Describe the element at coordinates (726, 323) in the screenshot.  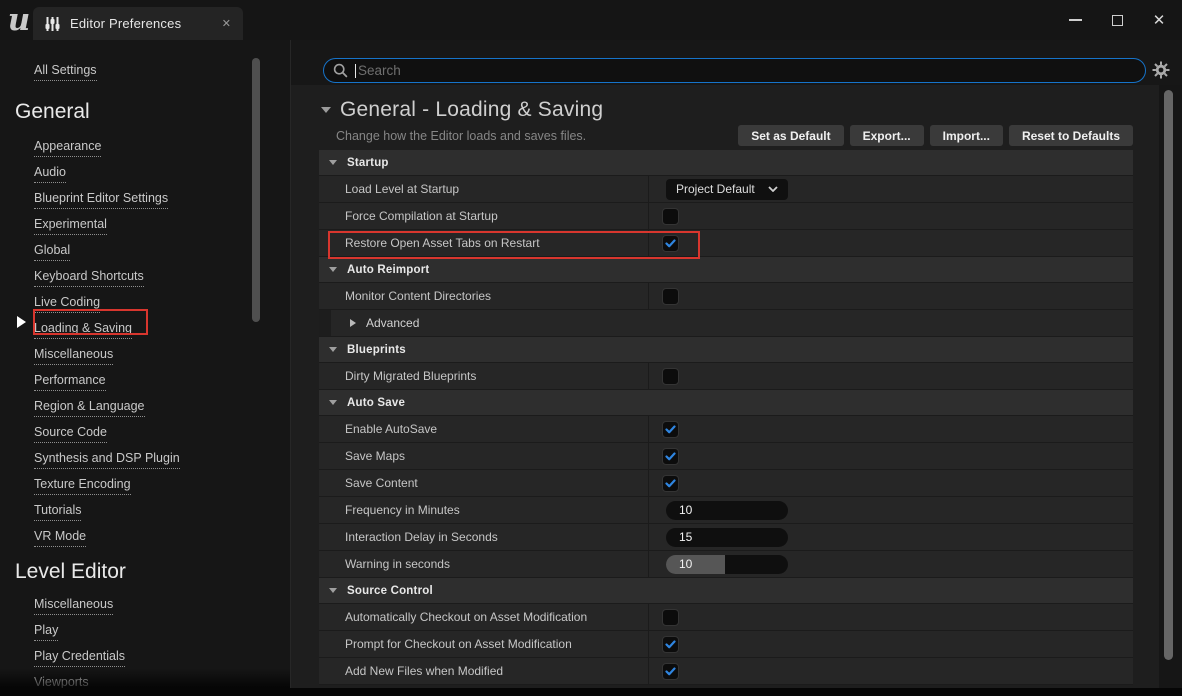
I see `setting-row-advanced: Advanced` at that location.